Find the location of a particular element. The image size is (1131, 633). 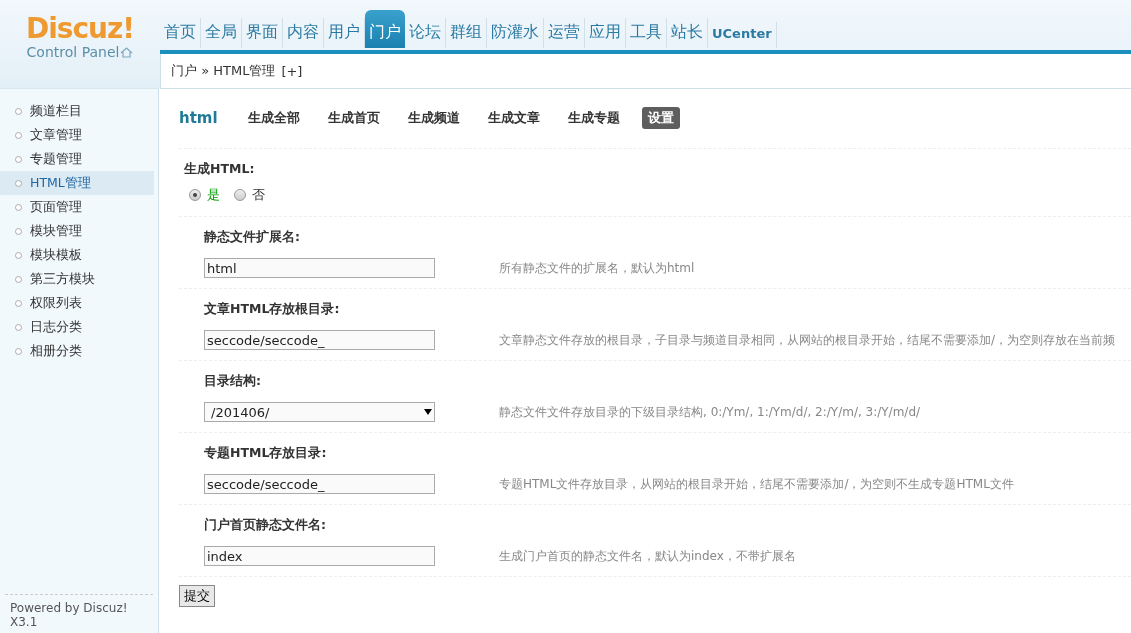

sidebar-item: HTML管理 is located at coordinates (77, 183).